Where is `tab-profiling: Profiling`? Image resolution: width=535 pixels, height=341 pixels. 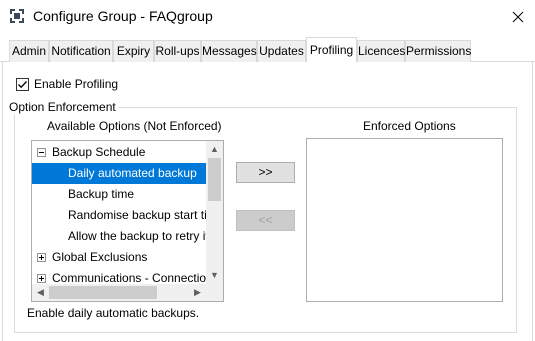
tab-profiling: Profiling is located at coordinates (331, 50).